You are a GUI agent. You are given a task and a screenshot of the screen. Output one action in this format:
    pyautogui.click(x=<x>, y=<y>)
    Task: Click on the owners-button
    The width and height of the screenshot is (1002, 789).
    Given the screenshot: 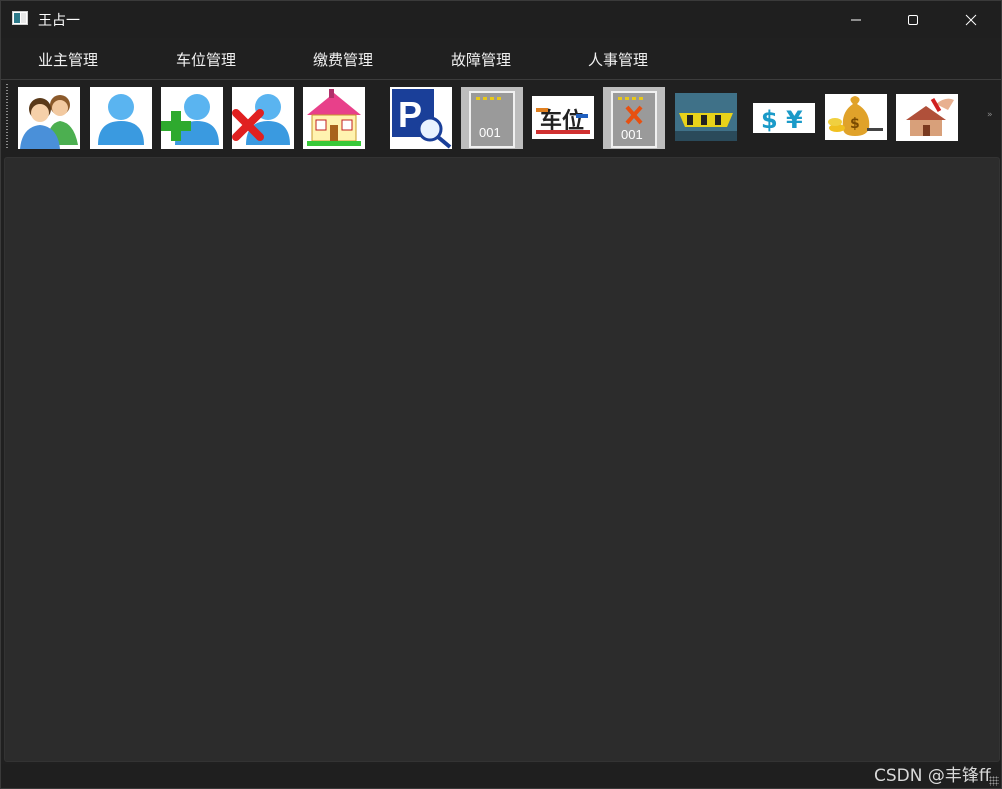 What is the action you would take?
    pyautogui.click(x=49, y=118)
    